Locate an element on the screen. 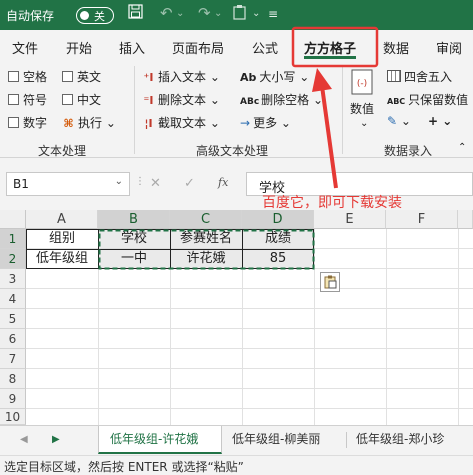 Image resolution: width=473 pixels, height=475 pixels. cancel-icon: ✕ is located at coordinates (155, 183).